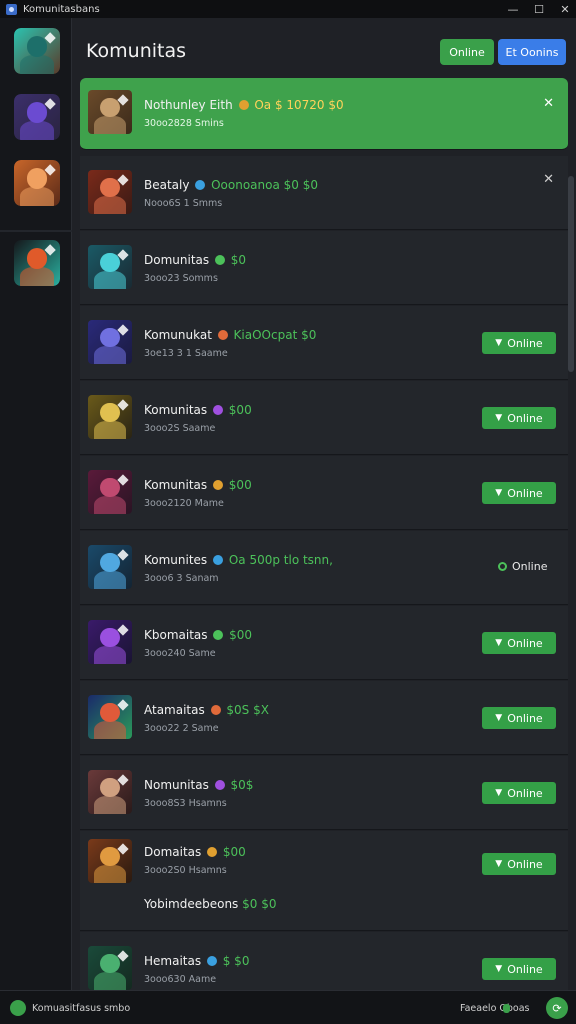 This screenshot has height=1024, width=576. I want to click on footer-status-icon, so click(506, 1008).